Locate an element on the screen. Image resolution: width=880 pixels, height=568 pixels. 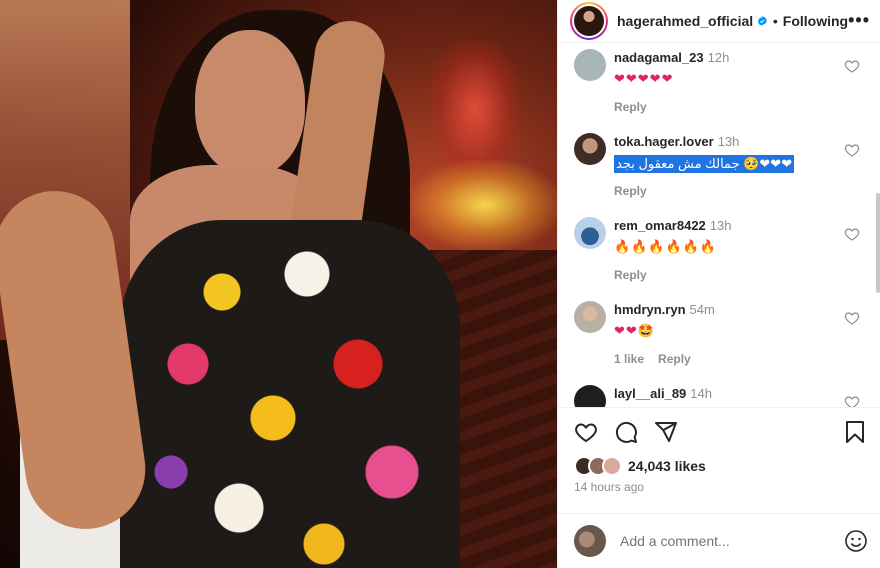
comment-text: 🔥🔥🔥🔥🔥🔥 is located at coordinates (666, 246).